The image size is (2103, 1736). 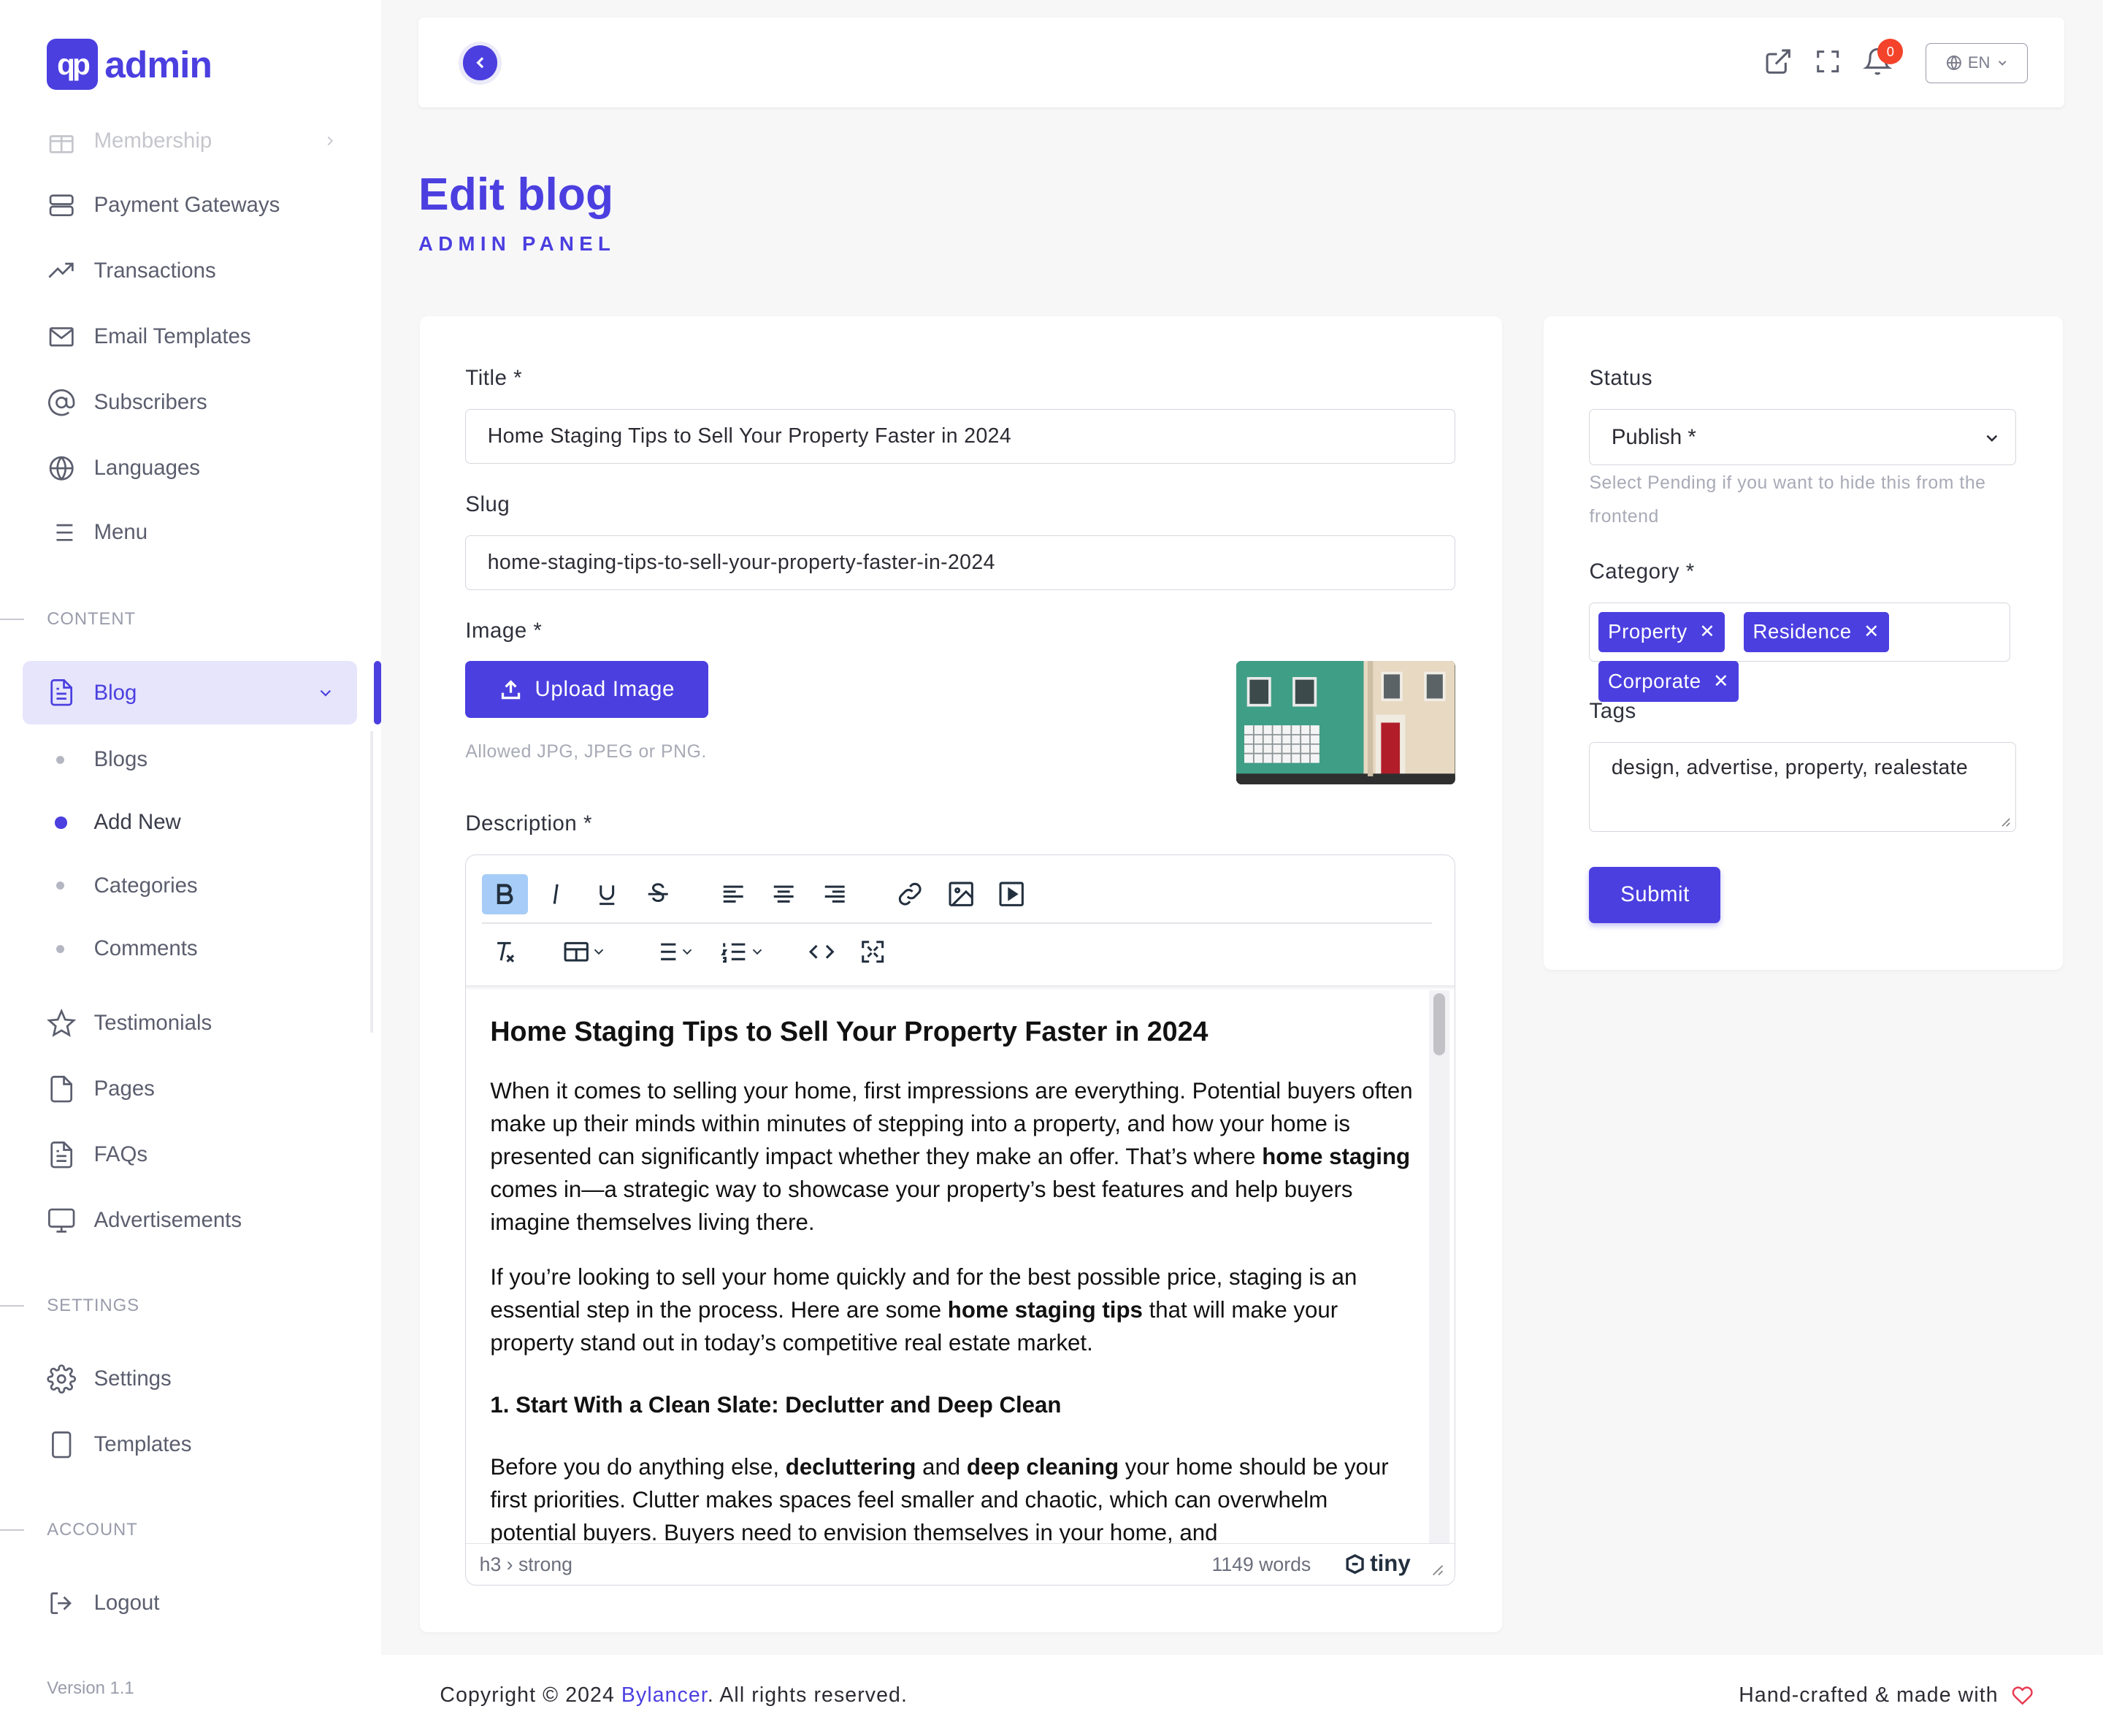 I want to click on house-photo, so click(x=1345, y=723).